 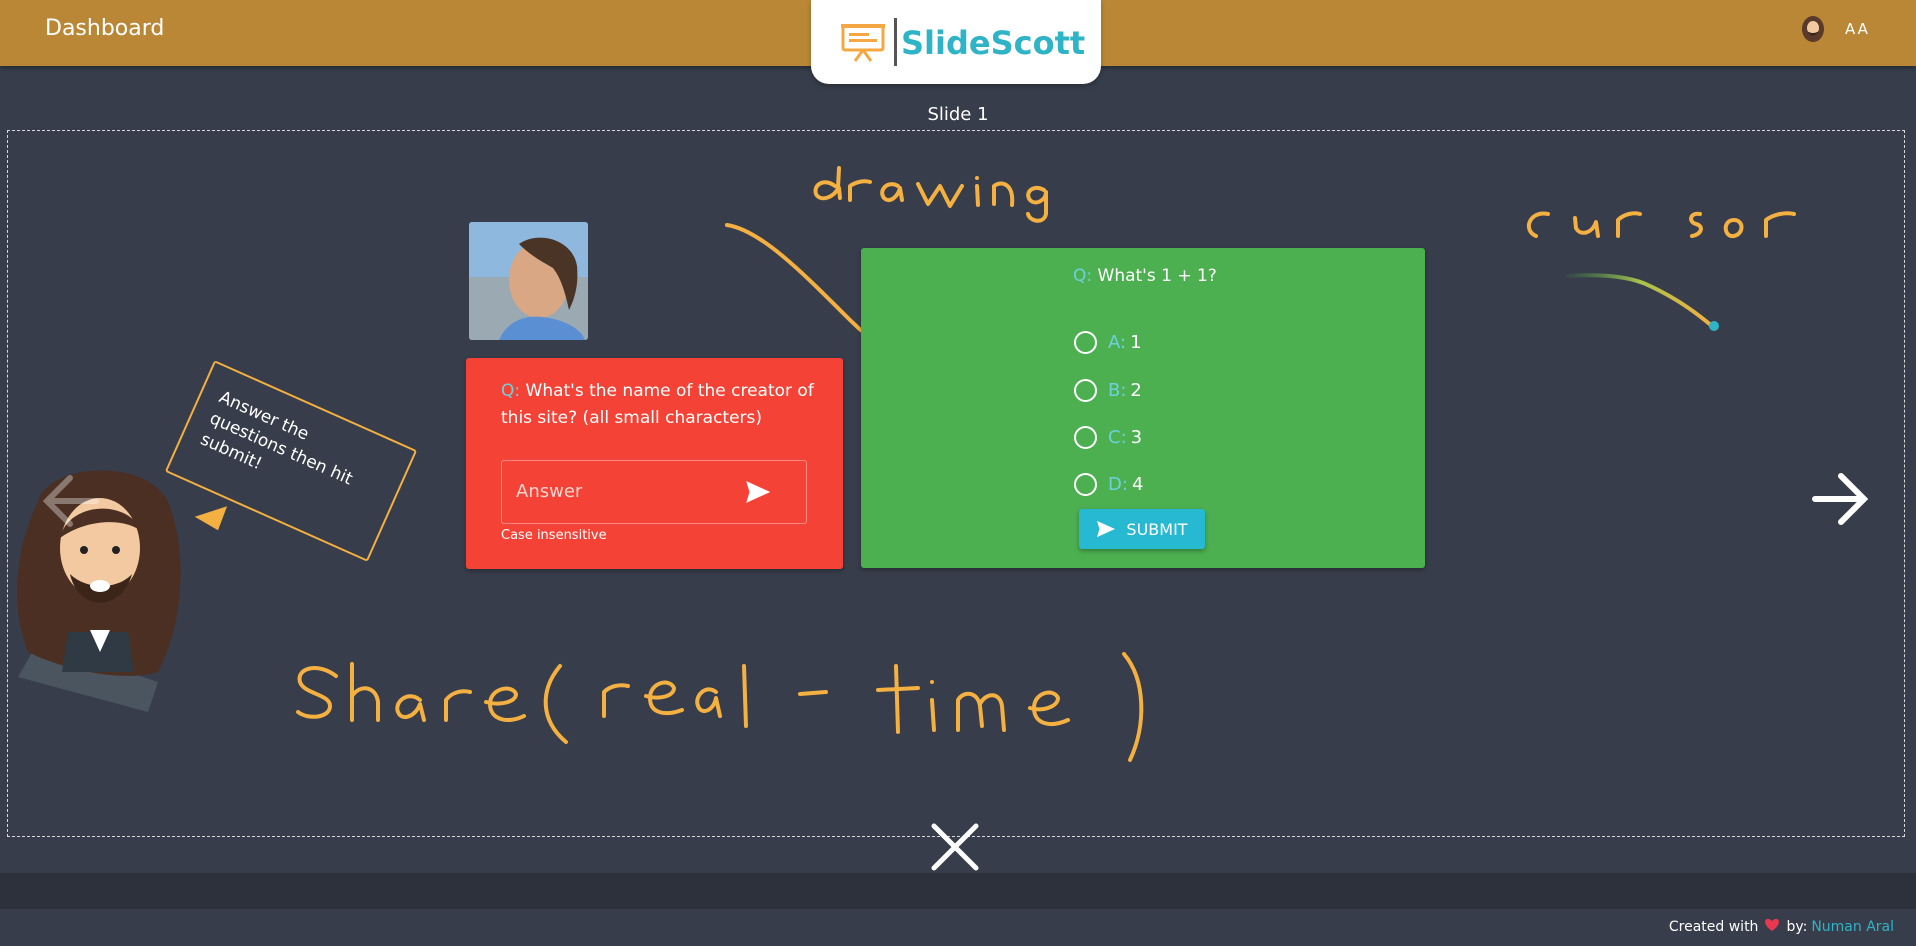 I want to click on cursor-trail, so click(x=1640, y=300).